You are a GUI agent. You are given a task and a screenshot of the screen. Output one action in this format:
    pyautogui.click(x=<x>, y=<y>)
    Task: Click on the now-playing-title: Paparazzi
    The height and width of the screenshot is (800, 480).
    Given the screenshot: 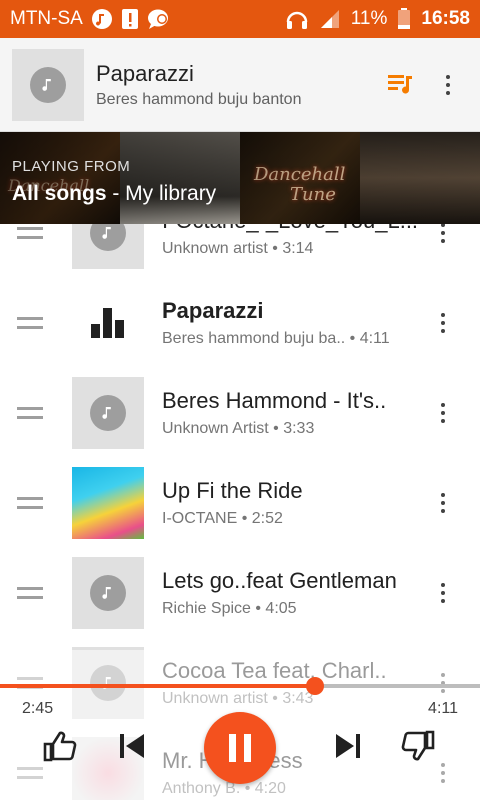 What is the action you would take?
    pyautogui.click(x=145, y=73)
    